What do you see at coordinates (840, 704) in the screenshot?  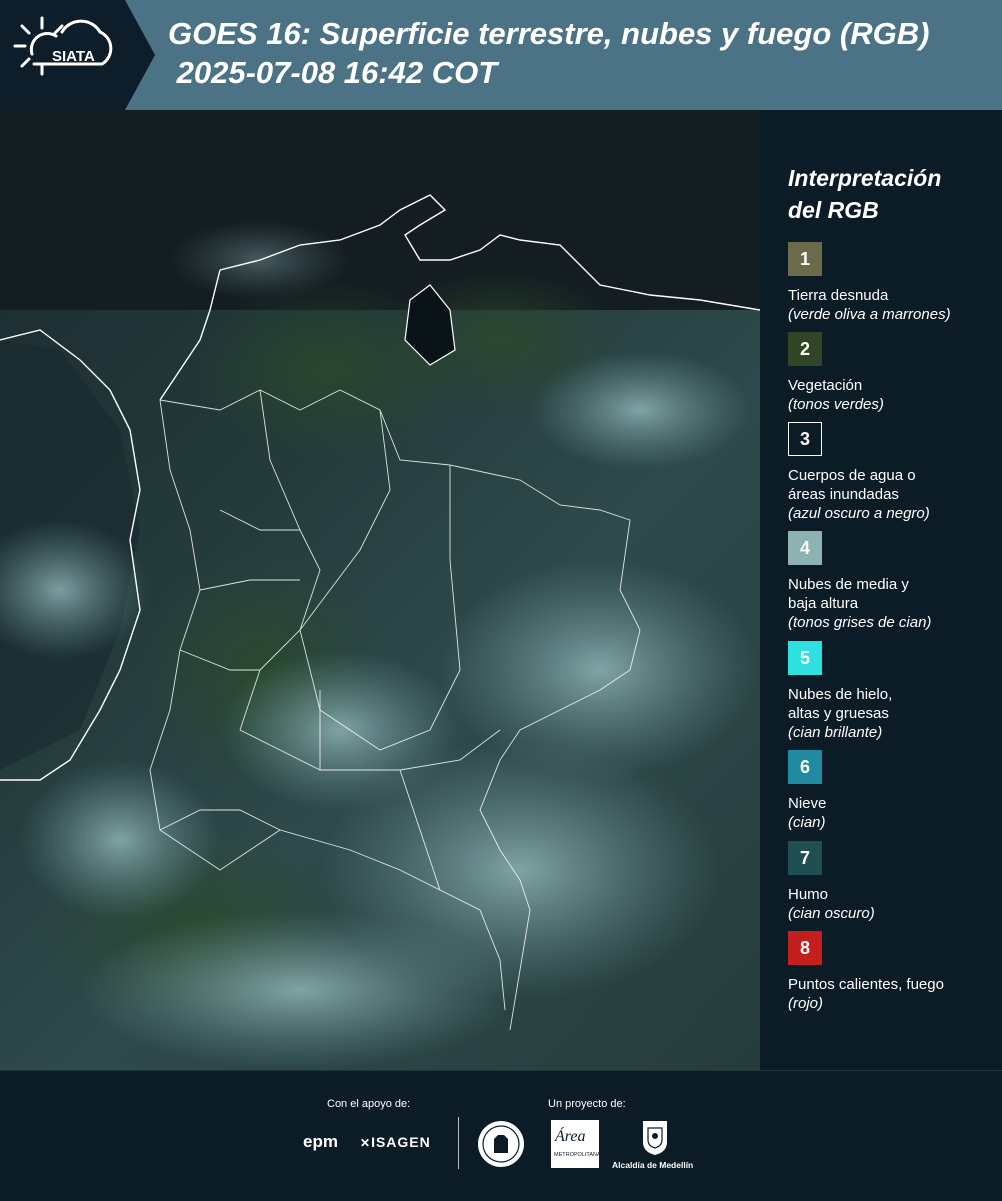 I see `legend-item-label: Nubes de hielo, altas y gruesas` at bounding box center [840, 704].